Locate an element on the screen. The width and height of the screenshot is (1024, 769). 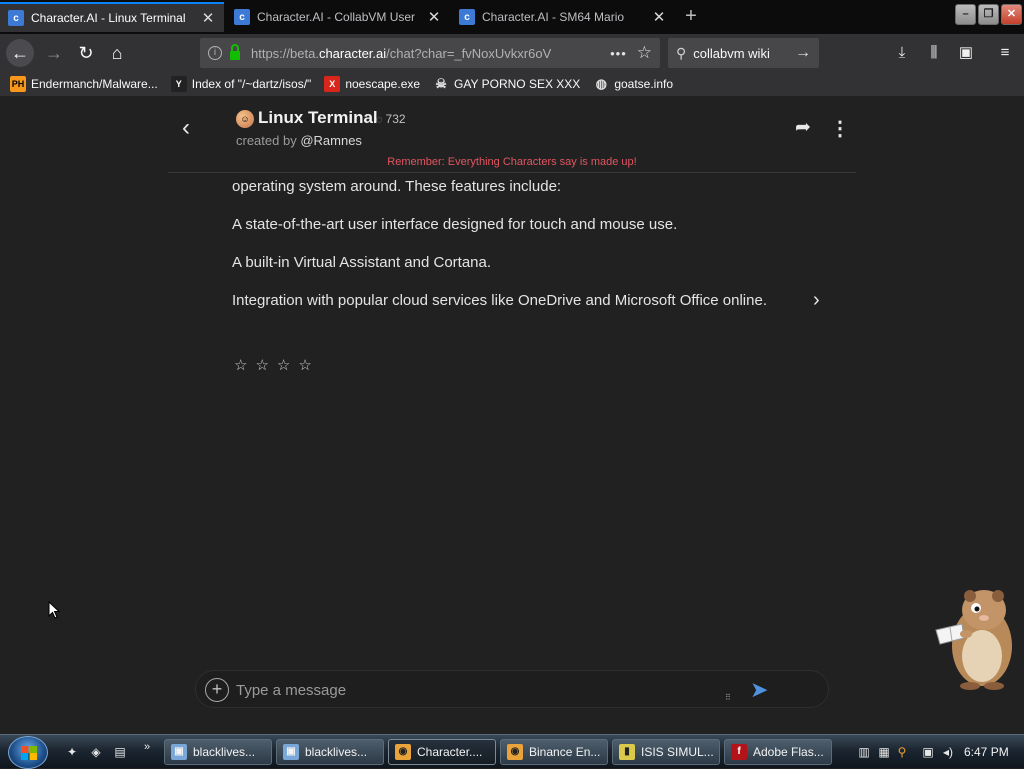
show-desktop-icon: ▤ is located at coordinates (120, 752).